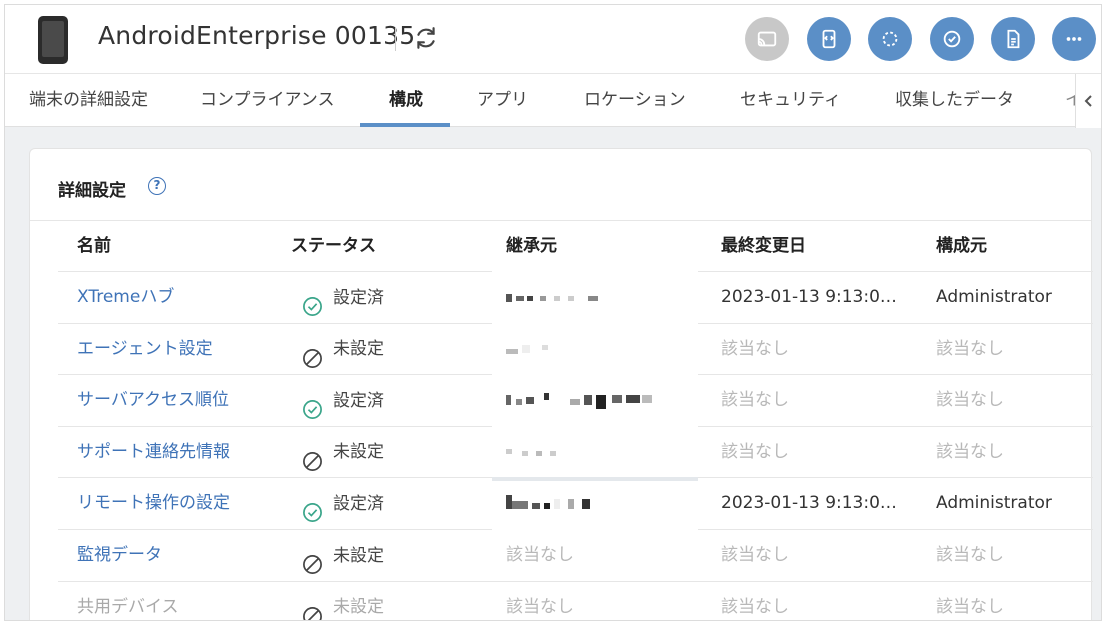 Image resolution: width=1104 pixels, height=623 pixels. Describe the element at coordinates (406, 101) in the screenshot. I see `tab-configuration: 構成` at that location.